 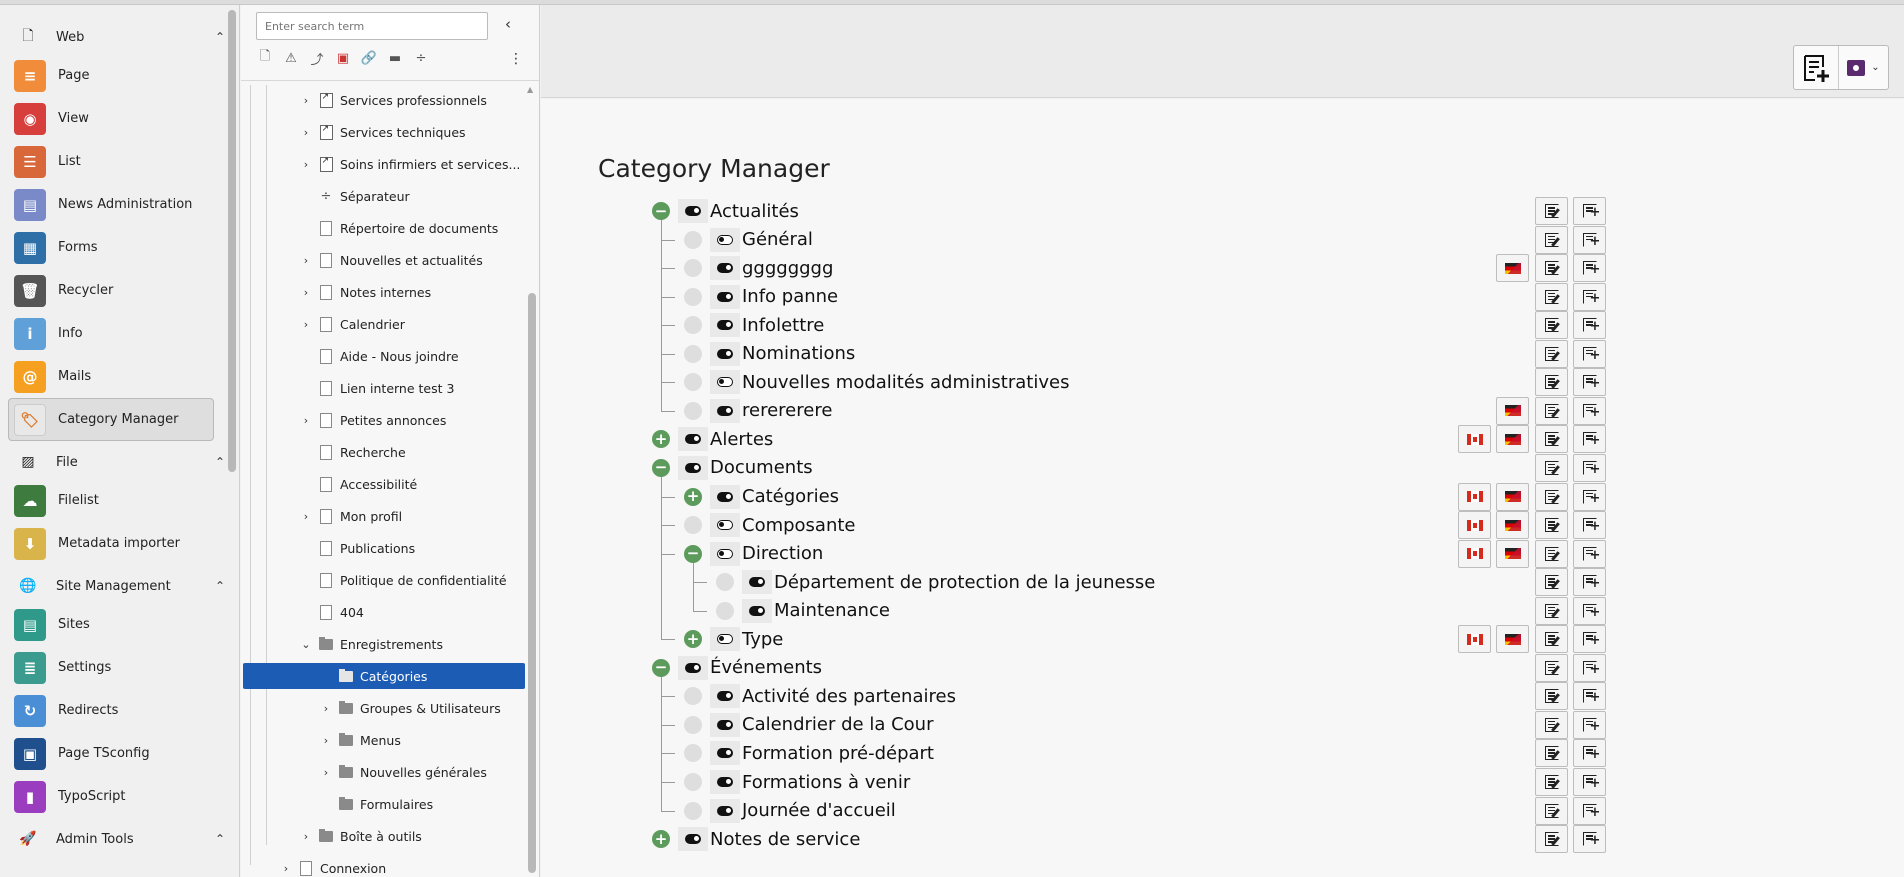 I want to click on category-row-formation-pre-depart: Formation pré-départ, so click(x=809, y=753).